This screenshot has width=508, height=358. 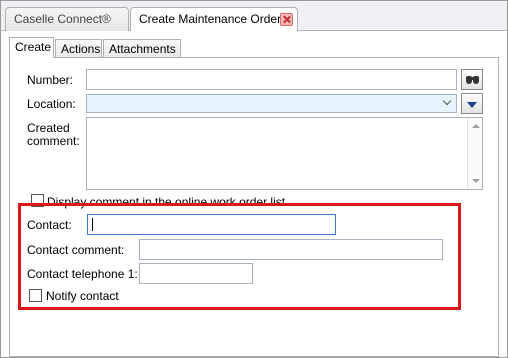 I want to click on tab-actions: Actions, so click(x=78, y=48).